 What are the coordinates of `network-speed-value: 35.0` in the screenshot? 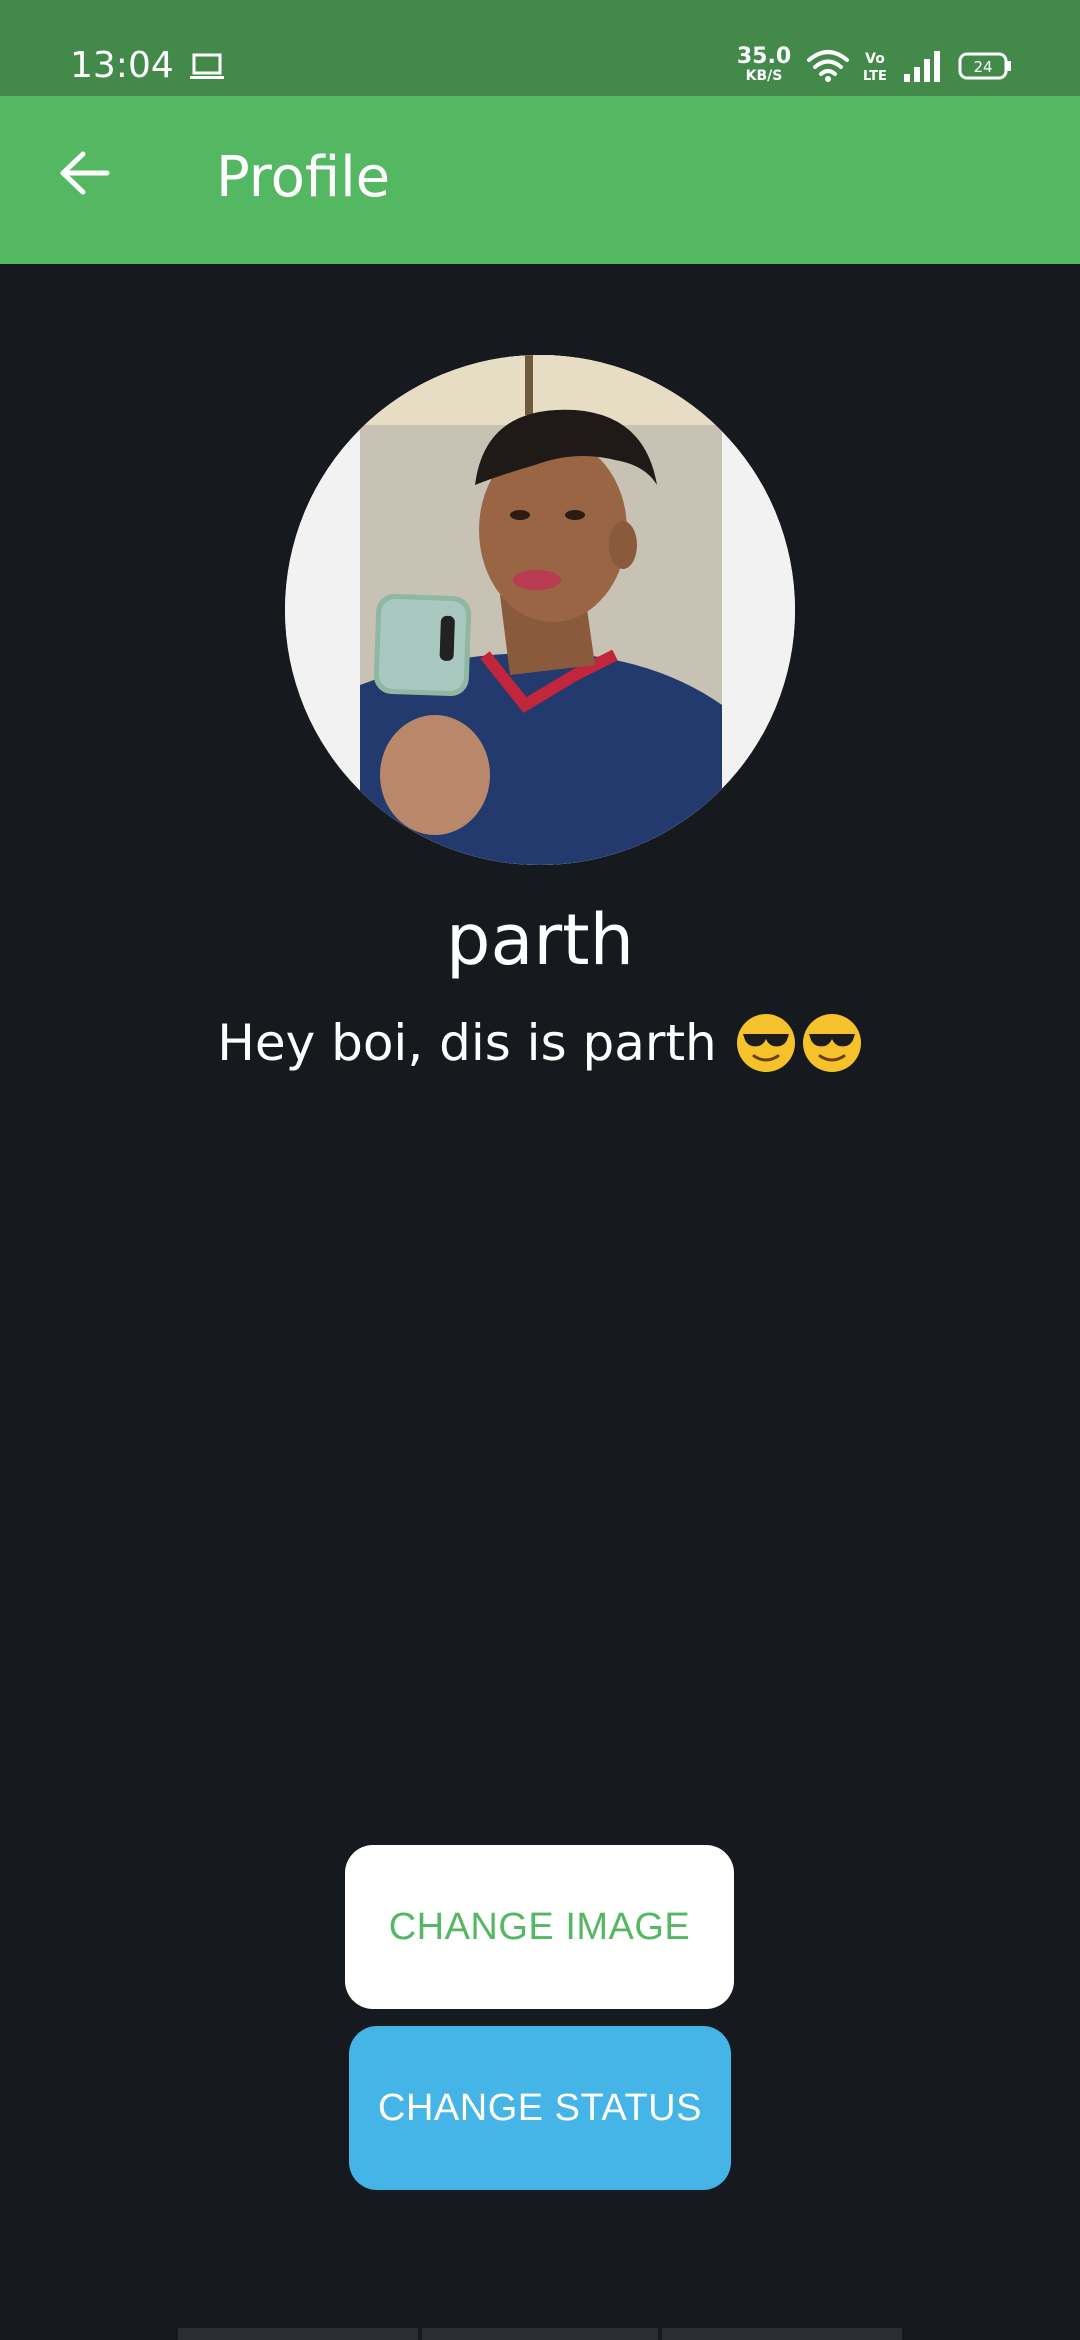 It's located at (764, 56).